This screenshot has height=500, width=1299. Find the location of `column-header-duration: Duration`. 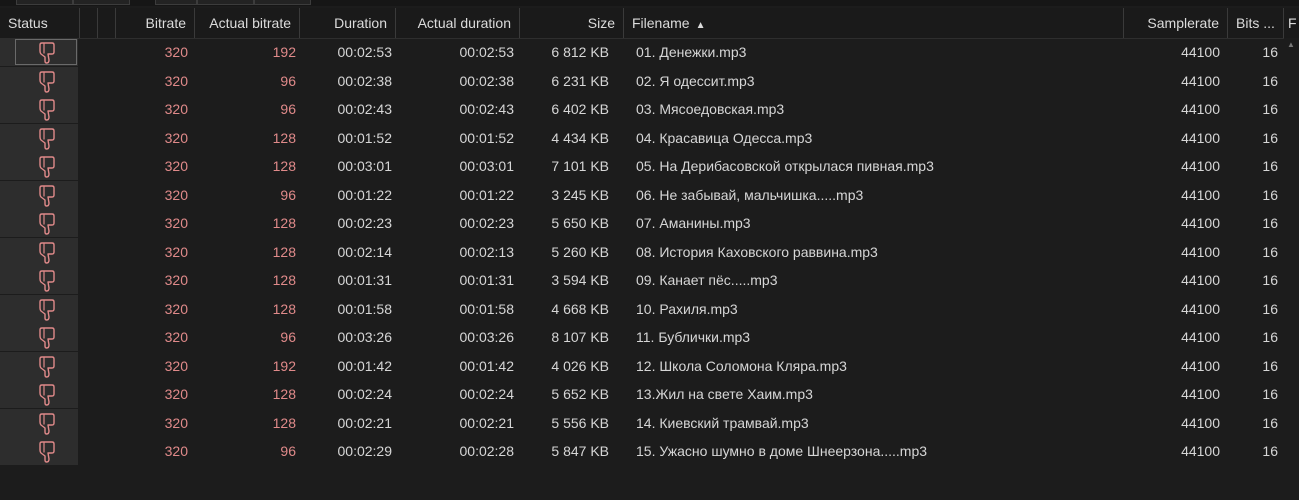

column-header-duration: Duration is located at coordinates (348, 23).